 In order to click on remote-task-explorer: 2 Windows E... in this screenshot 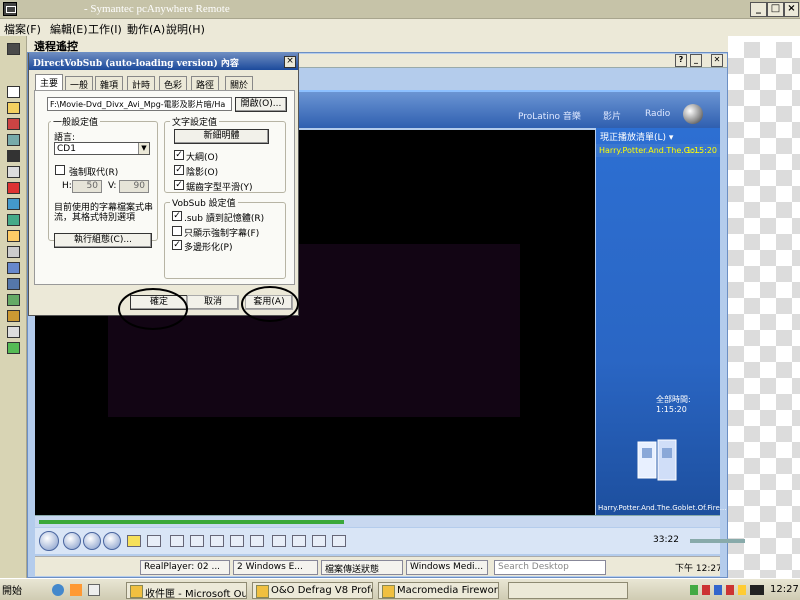, I will do `click(275, 567)`.